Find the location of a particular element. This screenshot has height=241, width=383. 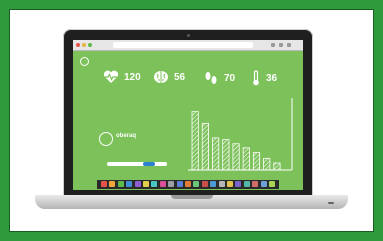

brain-icon is located at coordinates (161, 77).